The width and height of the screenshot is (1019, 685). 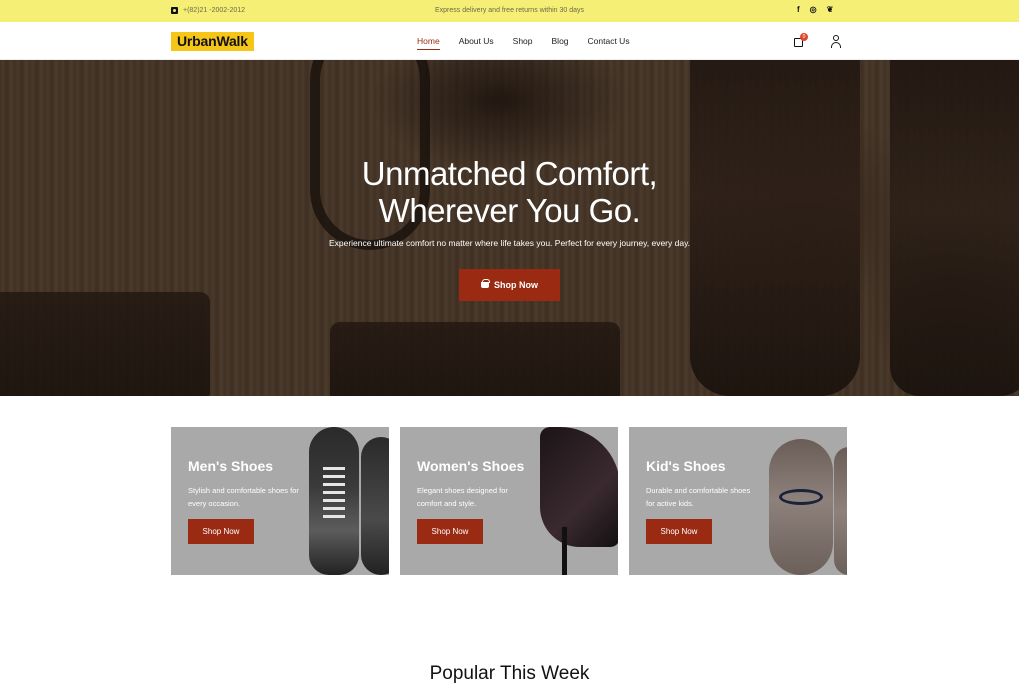 I want to click on basket-icon, so click(x=485, y=283).